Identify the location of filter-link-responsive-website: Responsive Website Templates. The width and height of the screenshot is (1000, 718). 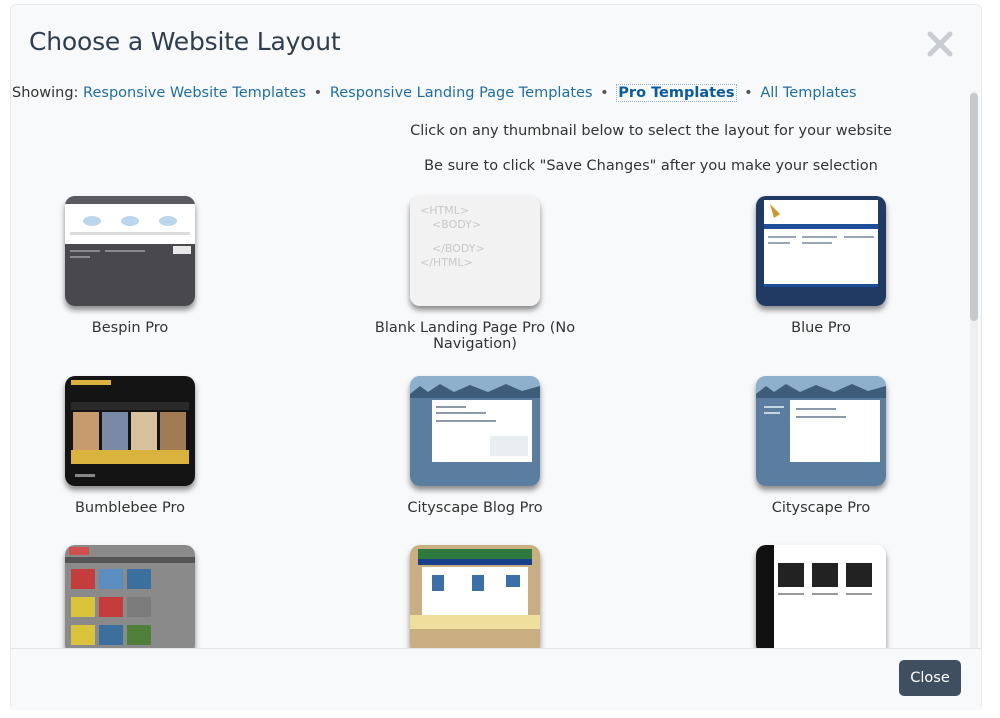
(194, 93).